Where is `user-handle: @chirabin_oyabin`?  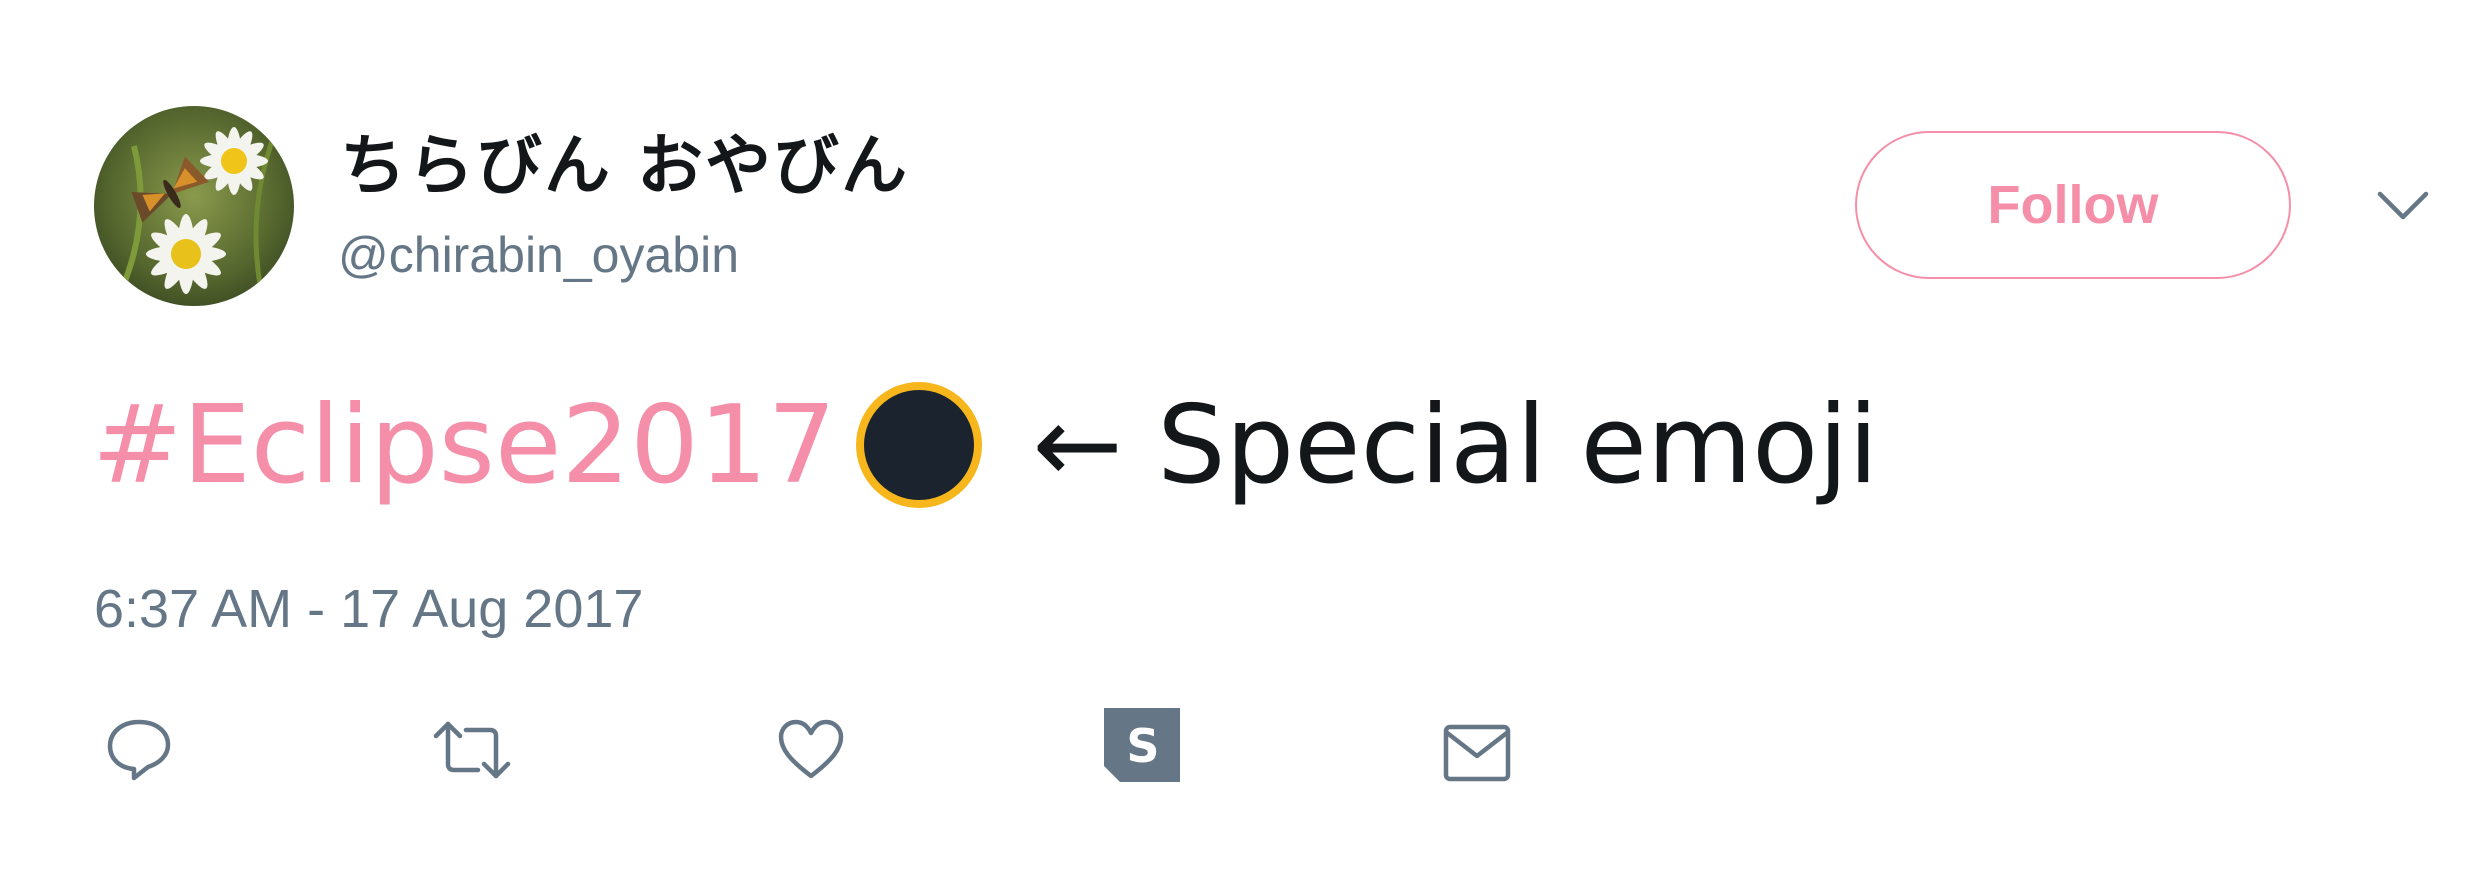
user-handle: @chirabin_oyabin is located at coordinates (538, 255).